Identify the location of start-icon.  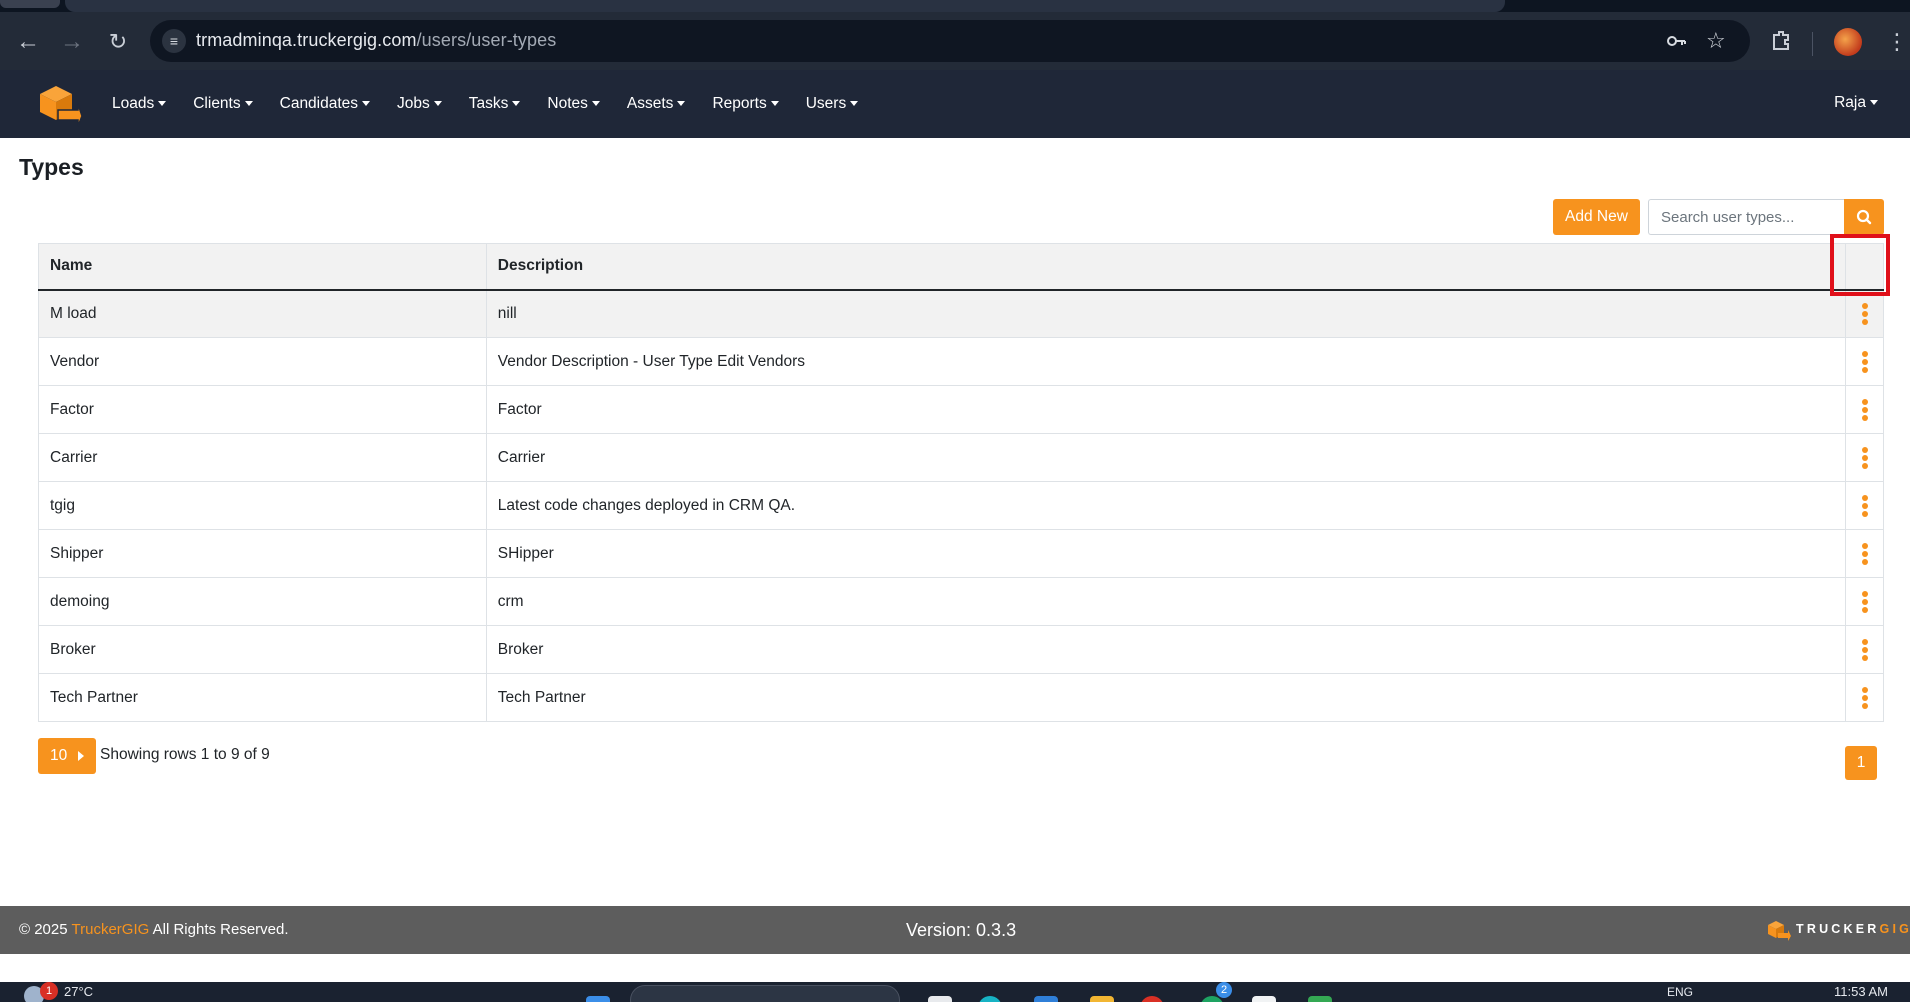
(598, 999).